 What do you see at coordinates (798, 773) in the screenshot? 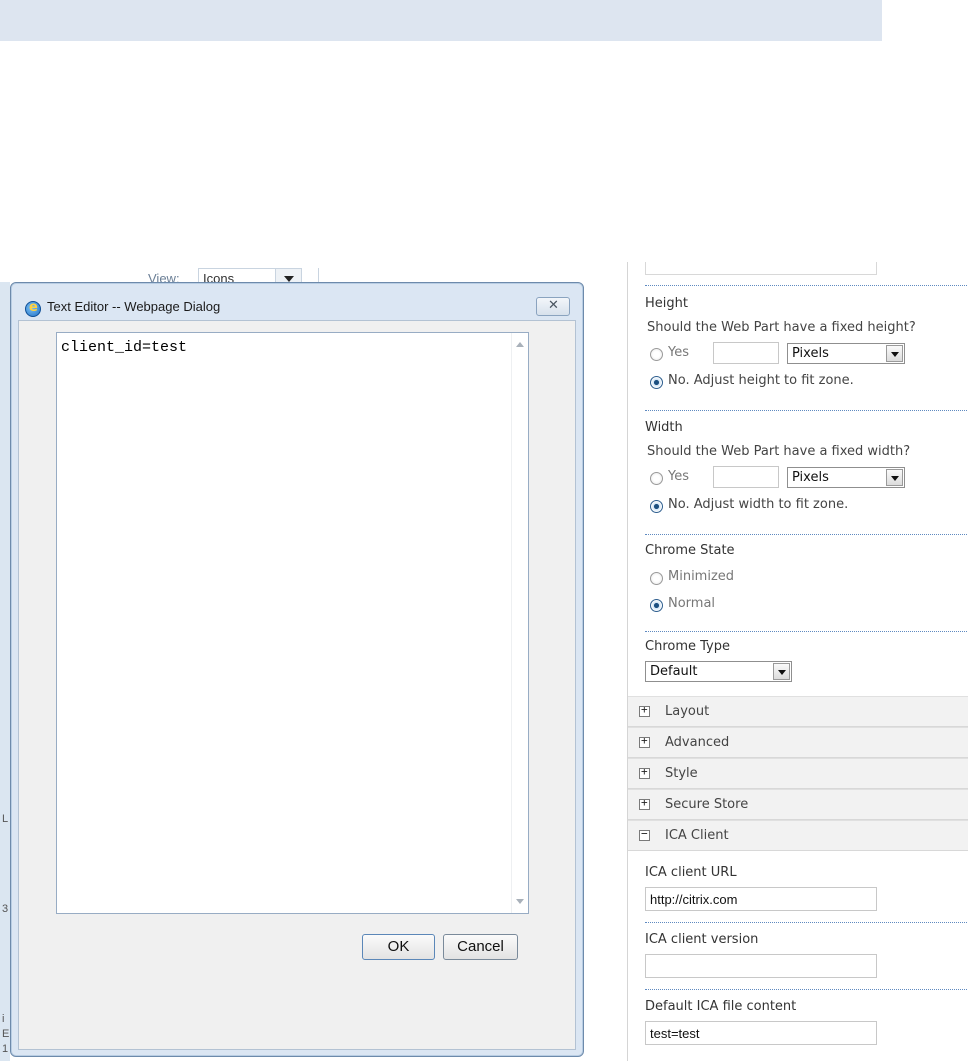
I see `section-header-style: + Style` at bounding box center [798, 773].